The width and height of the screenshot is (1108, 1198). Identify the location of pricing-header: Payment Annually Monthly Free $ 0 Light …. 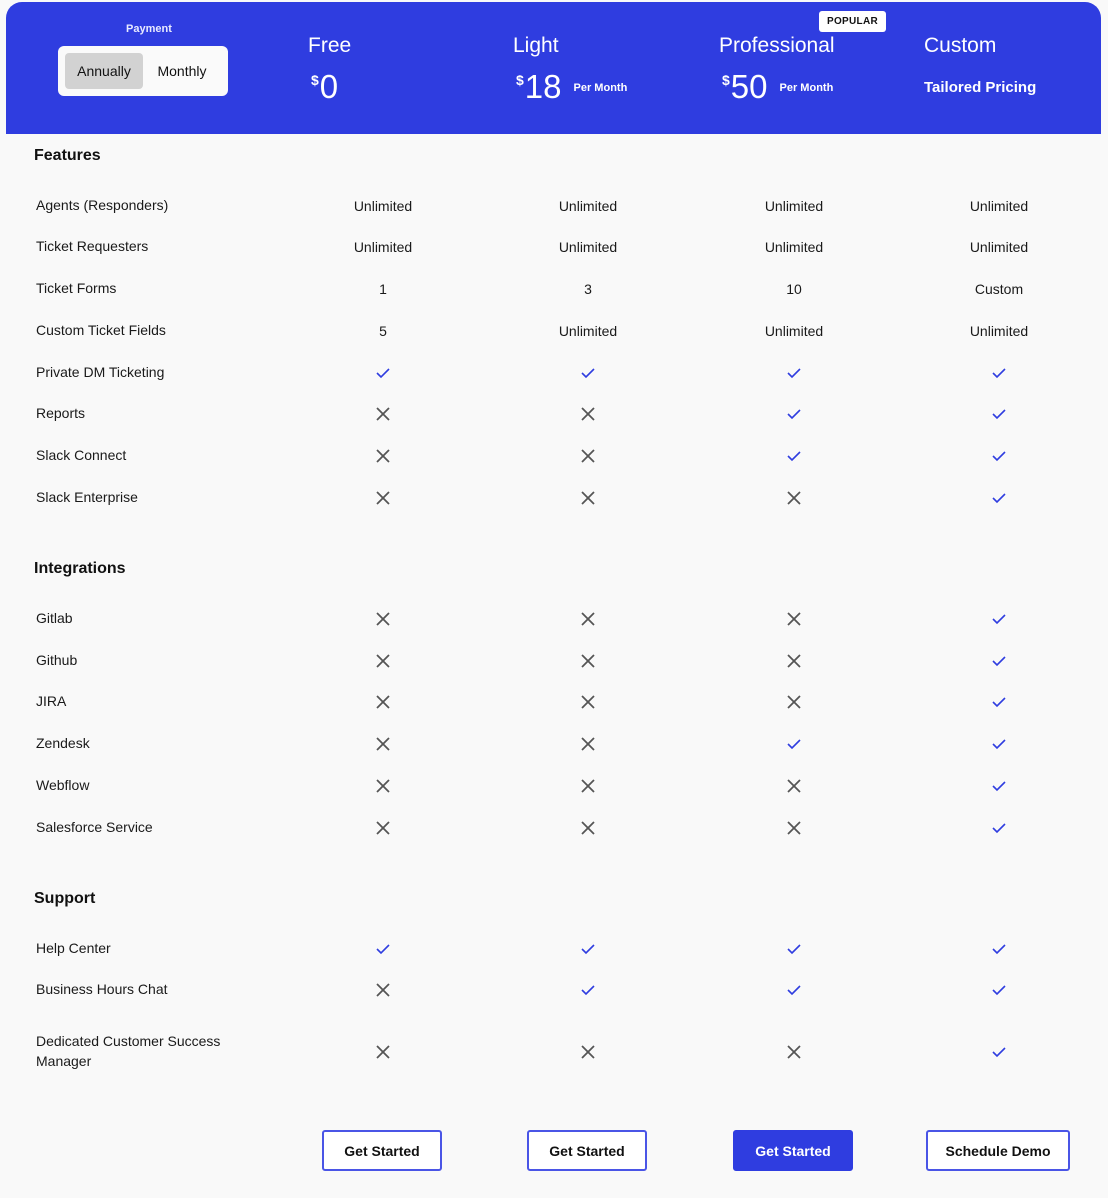
(553, 68).